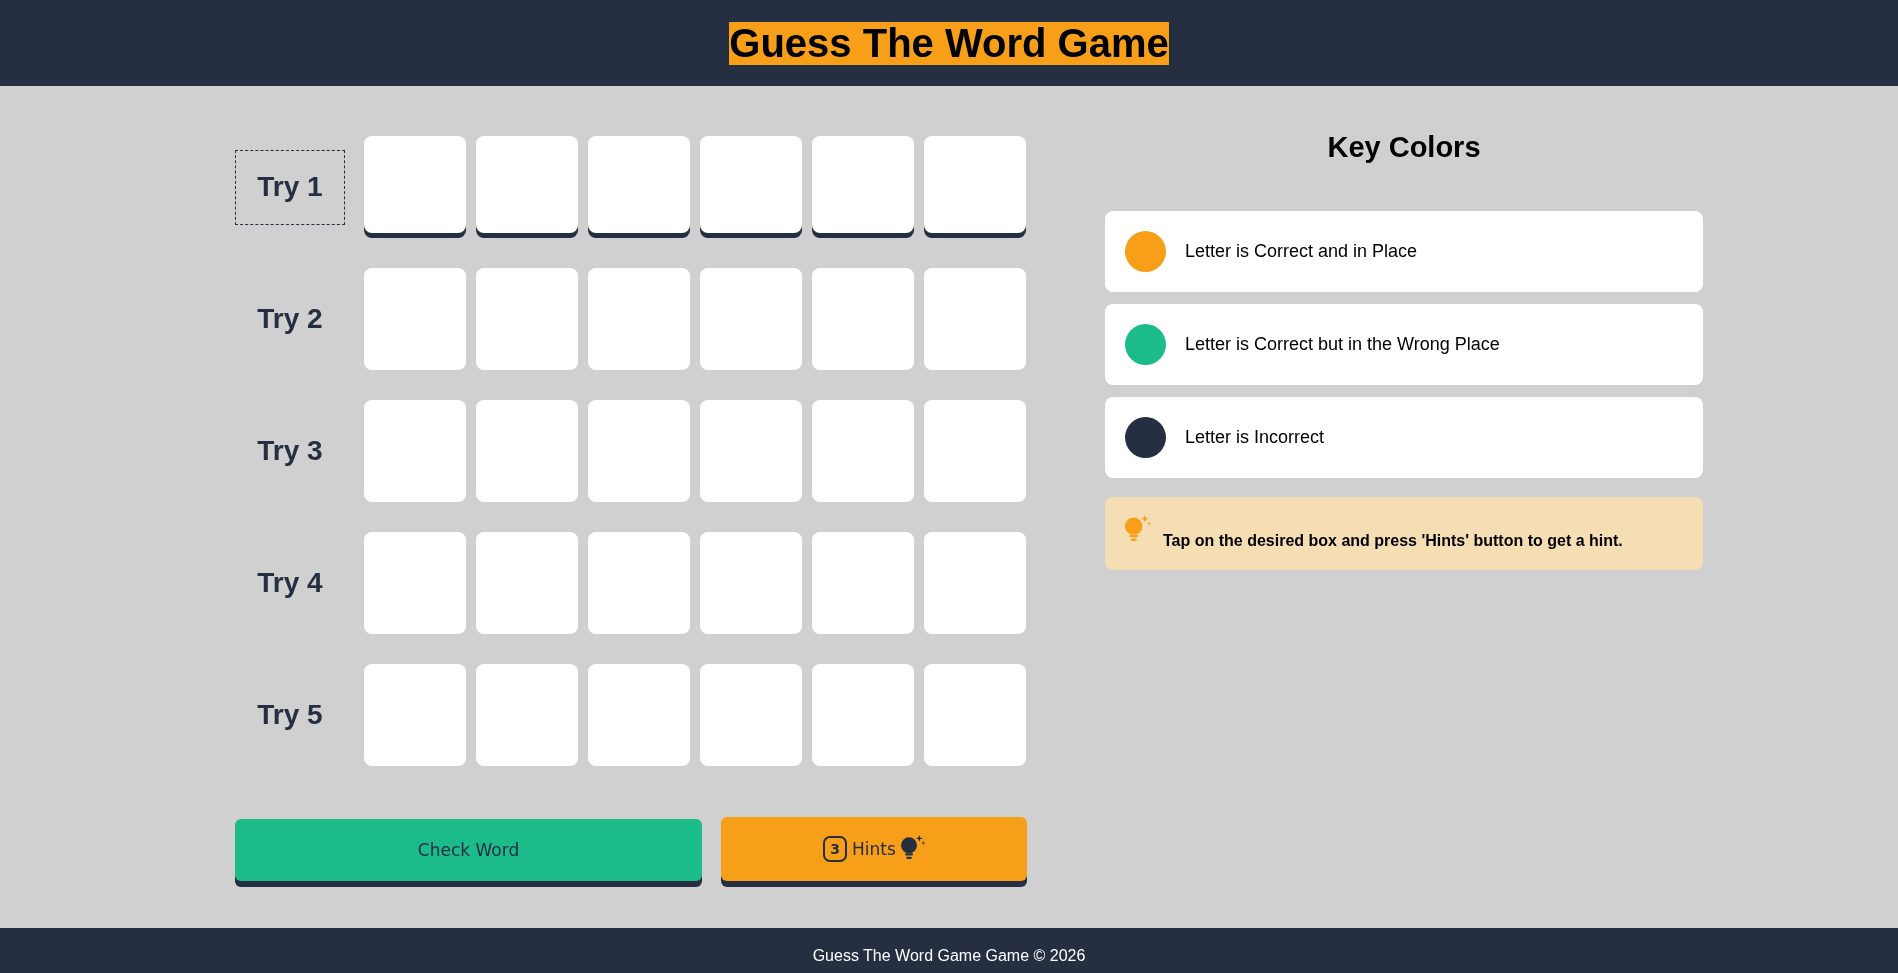 This screenshot has height=973, width=1898. I want to click on legend-text: Letter is Correct and in Place, so click(1301, 251).